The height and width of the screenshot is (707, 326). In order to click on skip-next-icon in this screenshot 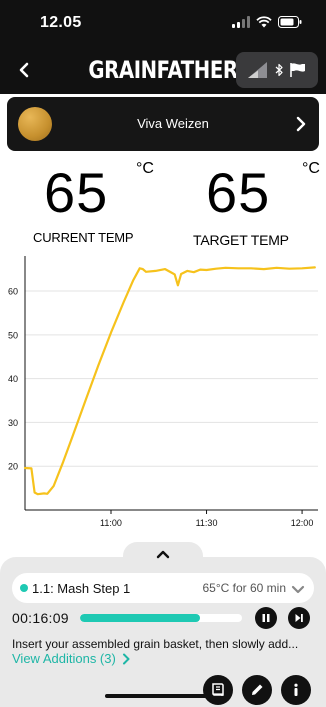, I will do `click(299, 618)`.